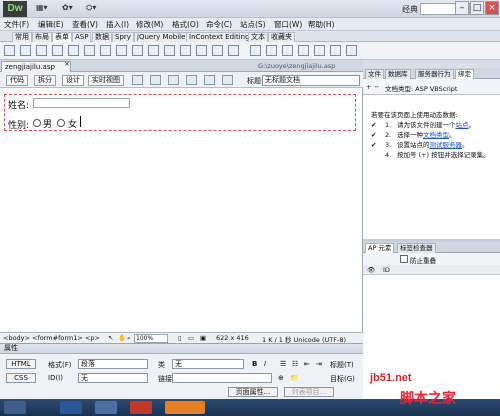 The height and width of the screenshot is (416, 500). I want to click on tab-common: 常用, so click(22, 37).